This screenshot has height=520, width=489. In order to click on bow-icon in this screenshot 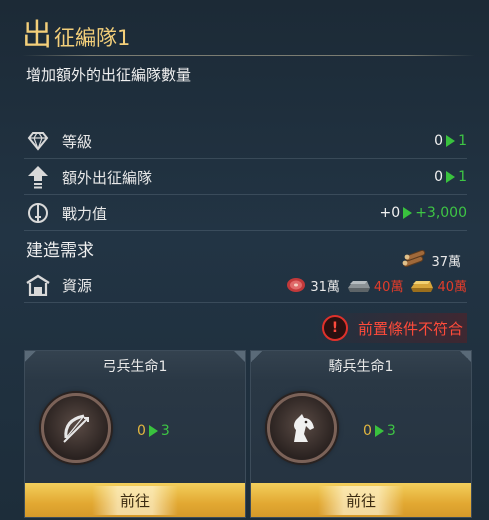, I will do `click(76, 428)`.